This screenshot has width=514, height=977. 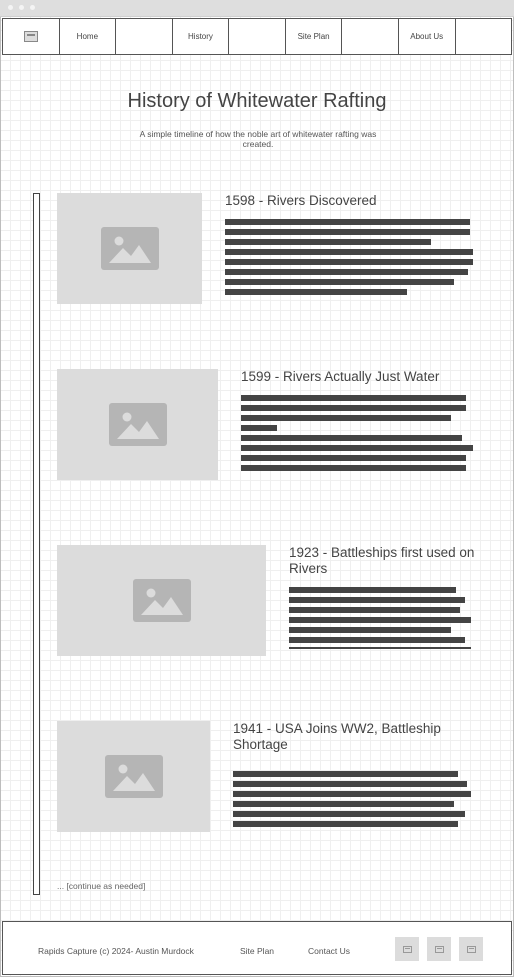 What do you see at coordinates (382, 560) in the screenshot?
I see `event-title: 1923 - Battleships first used on Rivers` at bounding box center [382, 560].